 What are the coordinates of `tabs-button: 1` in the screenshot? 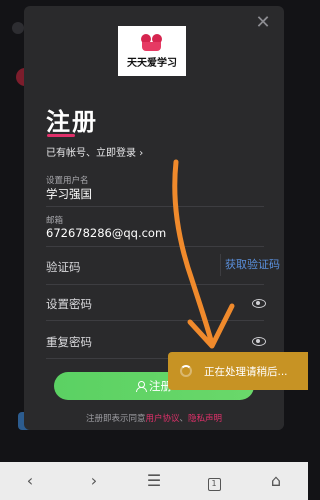 It's located at (214, 481).